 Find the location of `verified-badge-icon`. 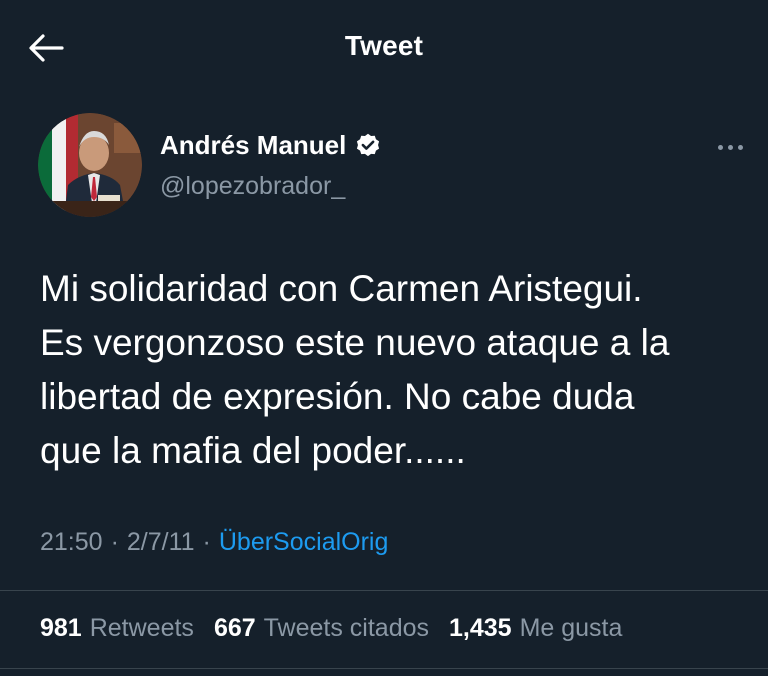

verified-badge-icon is located at coordinates (368, 144).